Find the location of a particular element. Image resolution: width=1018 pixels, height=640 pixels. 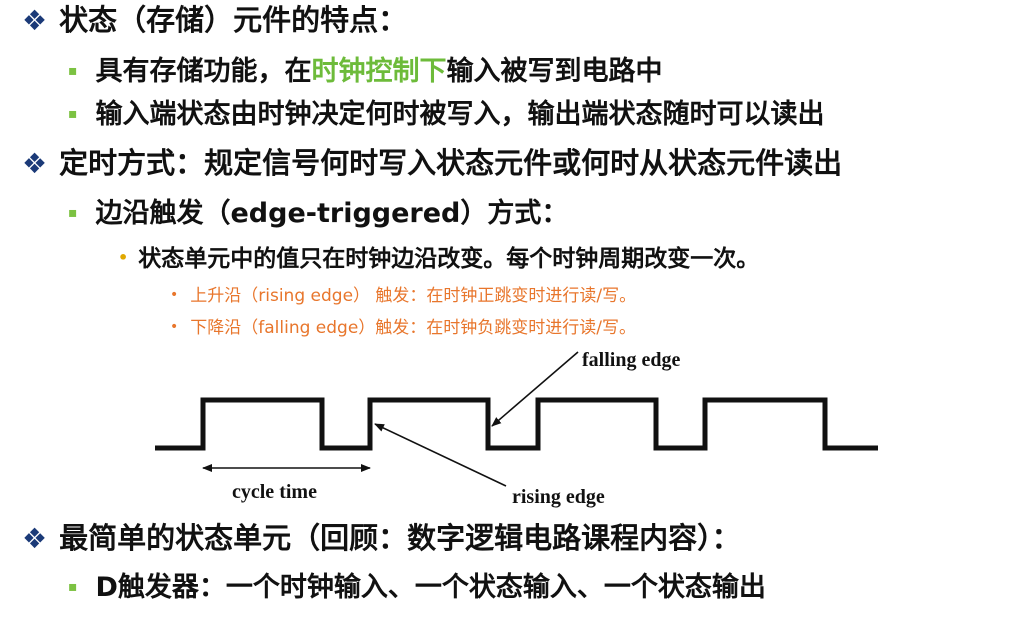

bullet-text: 最简单的状态单元（回顾：数字逻辑电路课程内容）： is located at coordinates (400, 538).